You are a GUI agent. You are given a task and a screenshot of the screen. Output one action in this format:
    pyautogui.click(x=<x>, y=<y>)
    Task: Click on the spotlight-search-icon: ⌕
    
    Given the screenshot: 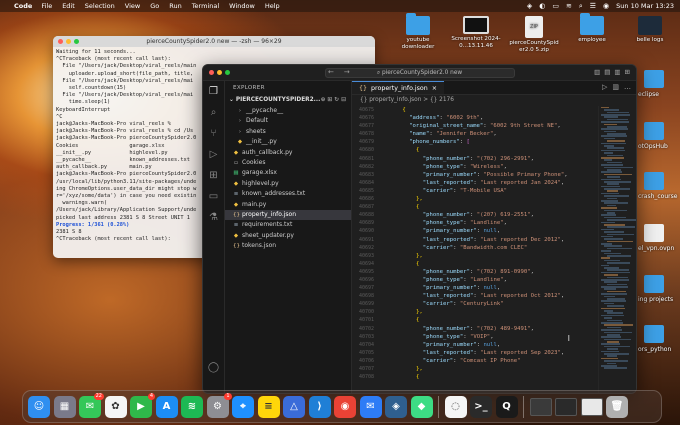 What is the action you would take?
    pyautogui.click(x=581, y=6)
    